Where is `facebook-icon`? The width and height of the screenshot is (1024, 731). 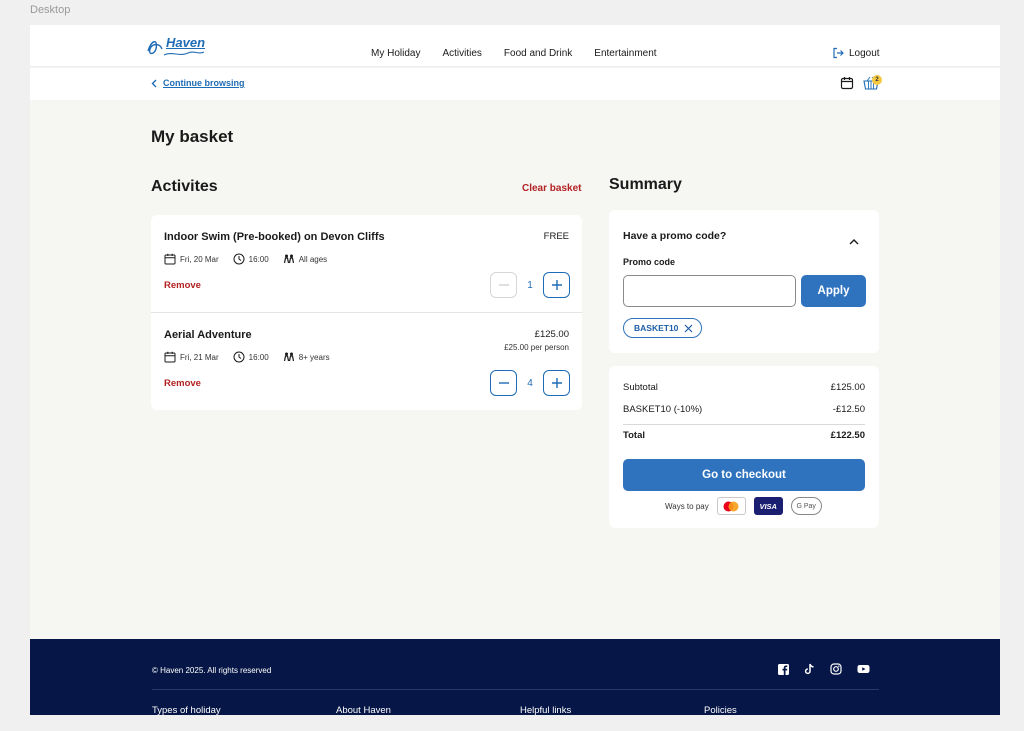 facebook-icon is located at coordinates (783, 669).